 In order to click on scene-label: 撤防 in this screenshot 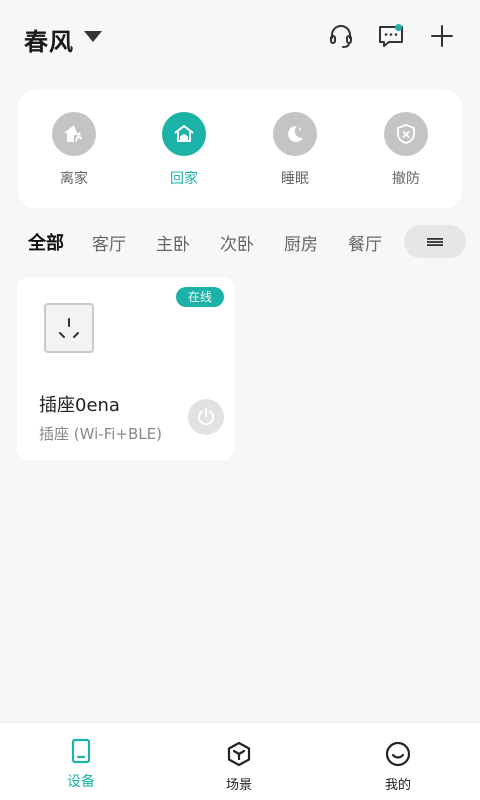, I will do `click(406, 179)`.